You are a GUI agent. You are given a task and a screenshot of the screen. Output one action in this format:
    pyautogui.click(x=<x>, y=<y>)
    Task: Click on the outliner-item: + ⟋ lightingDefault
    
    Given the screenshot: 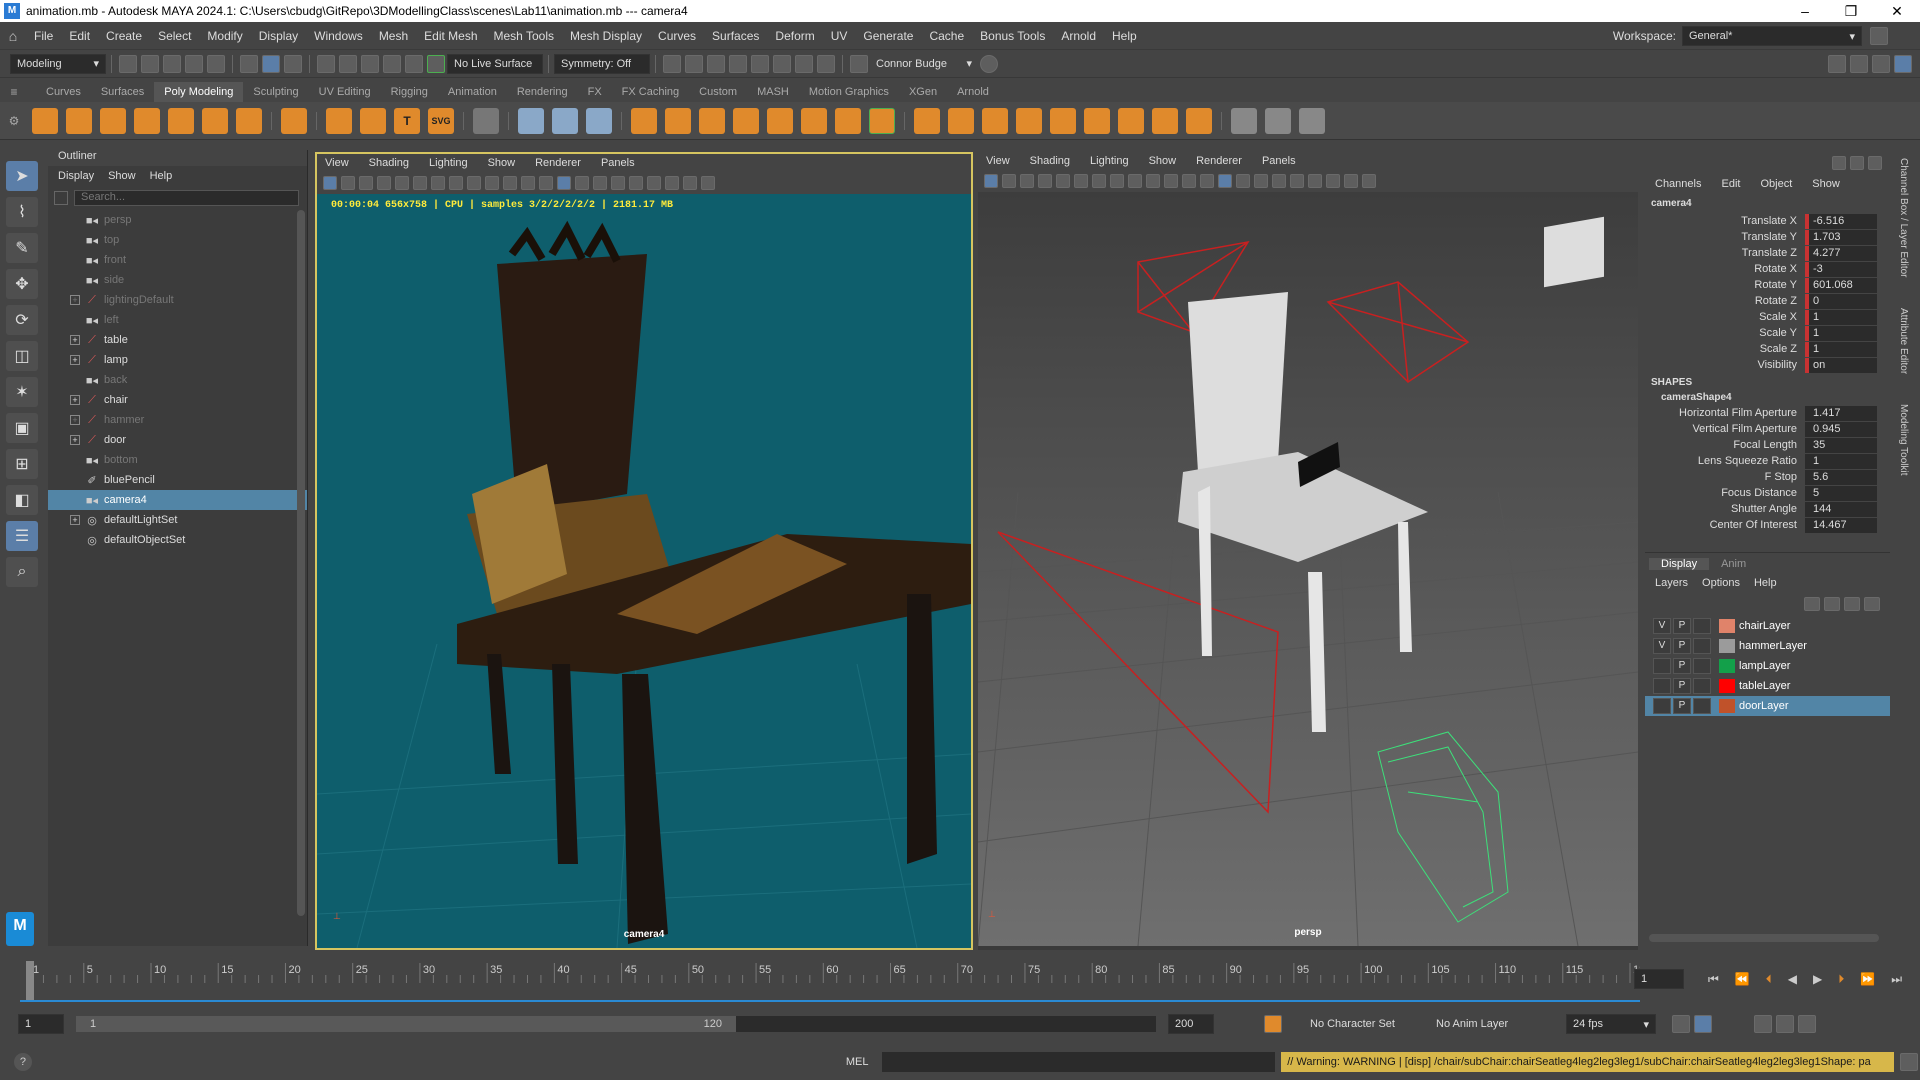 What is the action you would take?
    pyautogui.click(x=177, y=300)
    